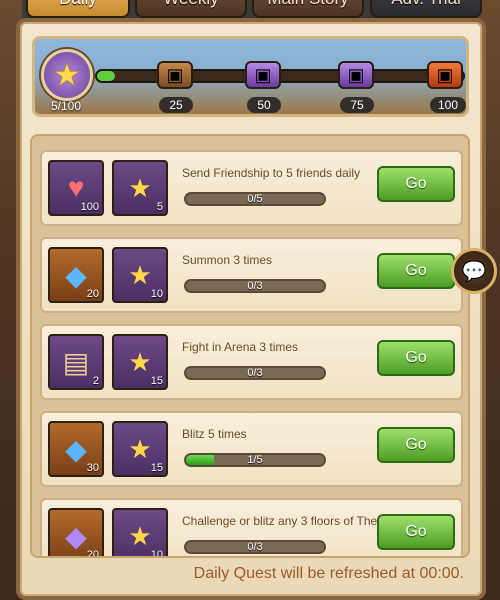 The width and height of the screenshot is (500, 600). I want to click on tab-daily: Daily, so click(78, 9).